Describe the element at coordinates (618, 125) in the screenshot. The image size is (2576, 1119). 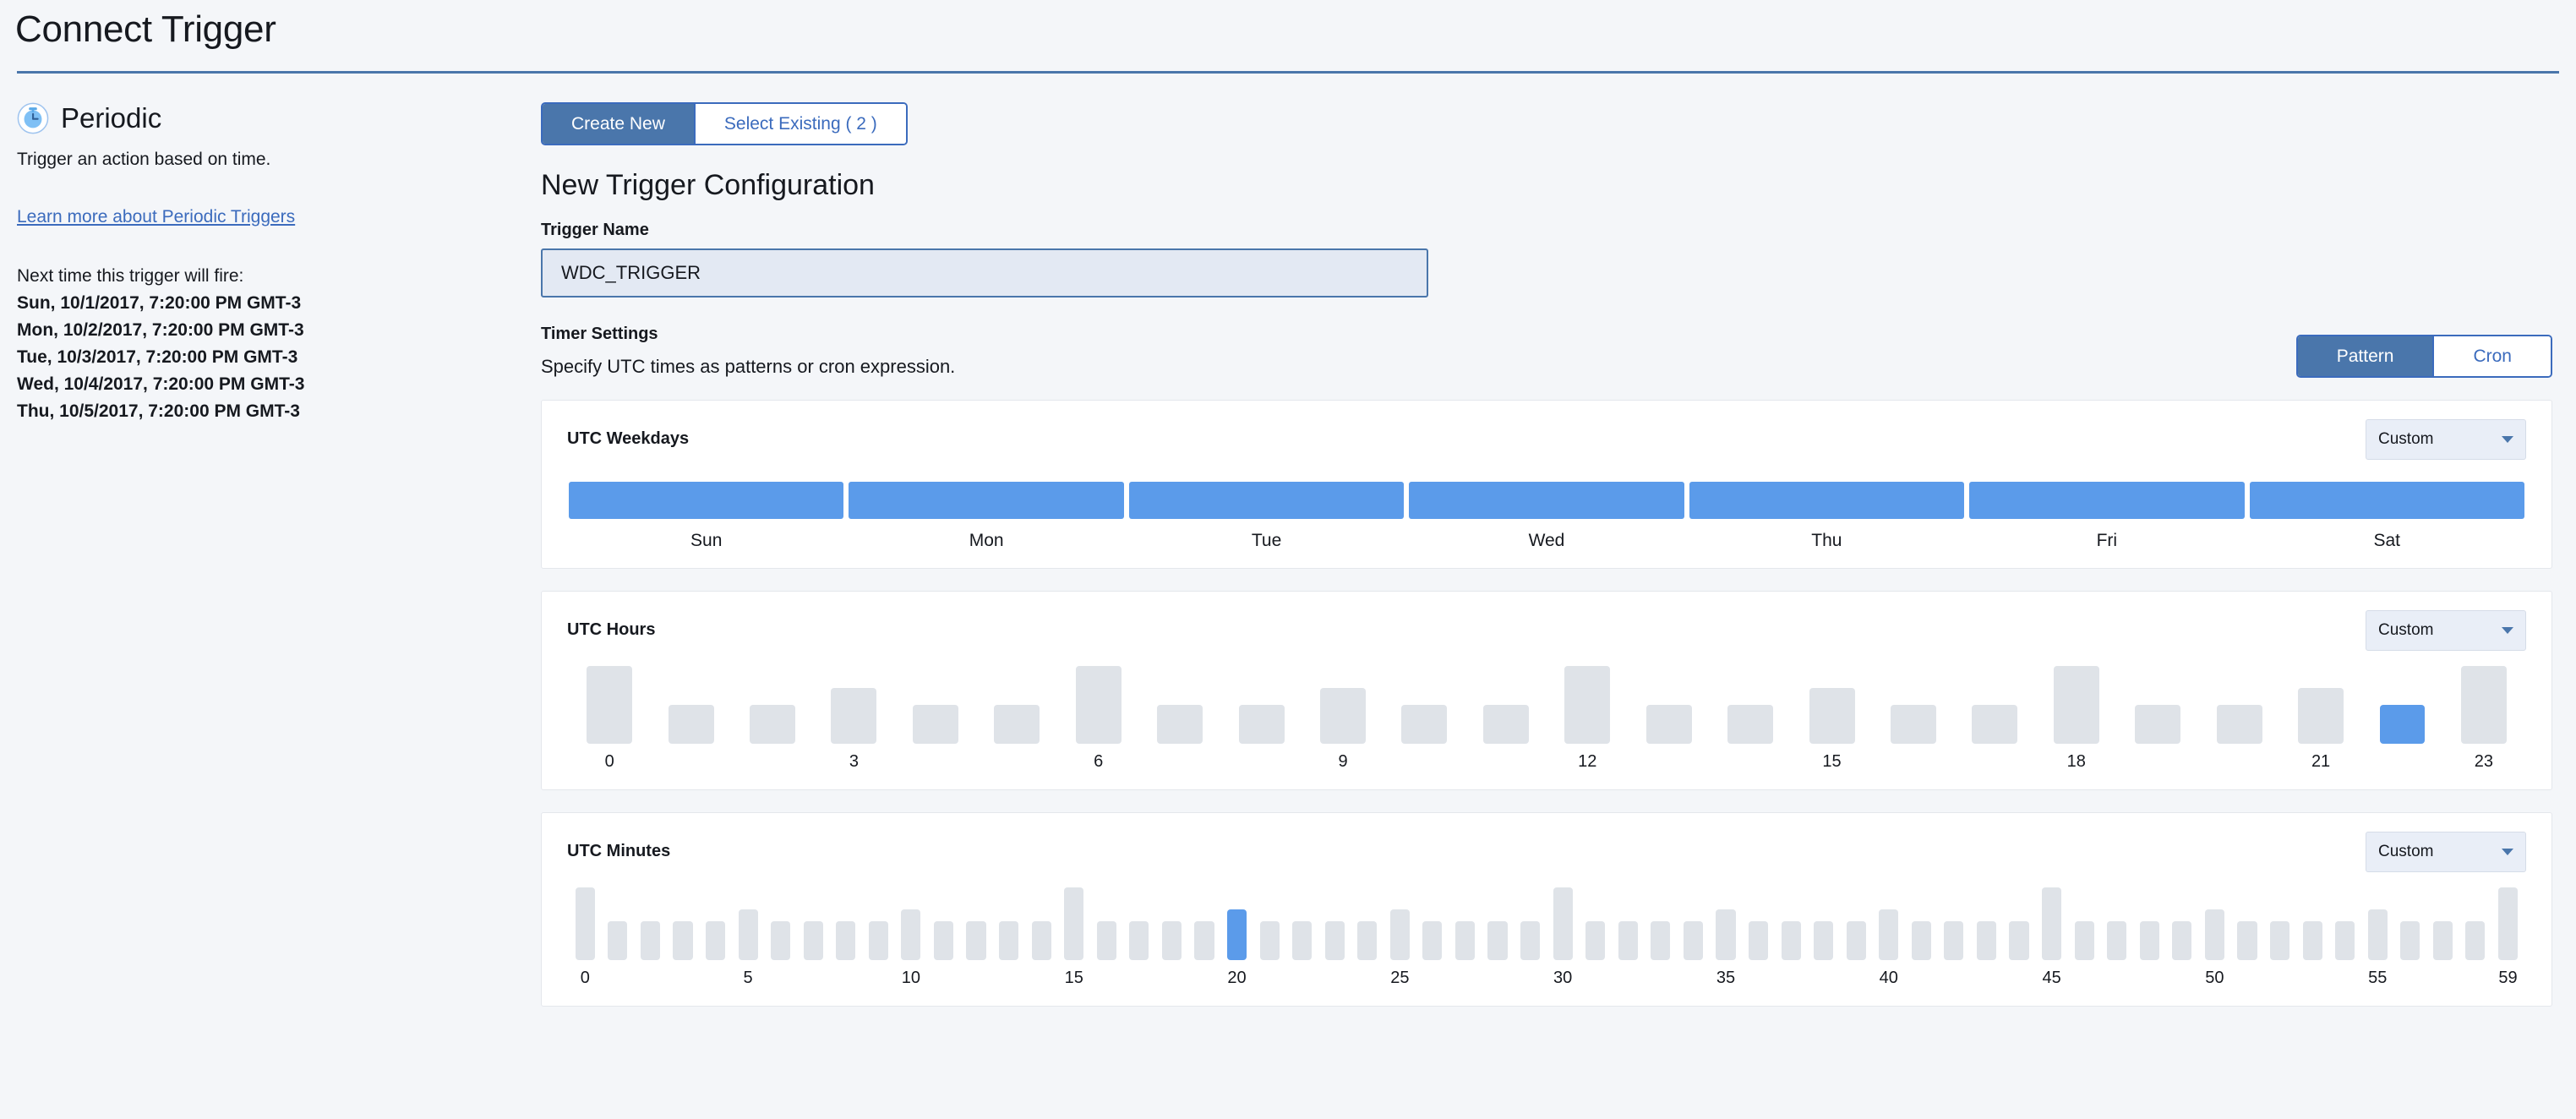
I see `tab-create-new: Create New` at that location.